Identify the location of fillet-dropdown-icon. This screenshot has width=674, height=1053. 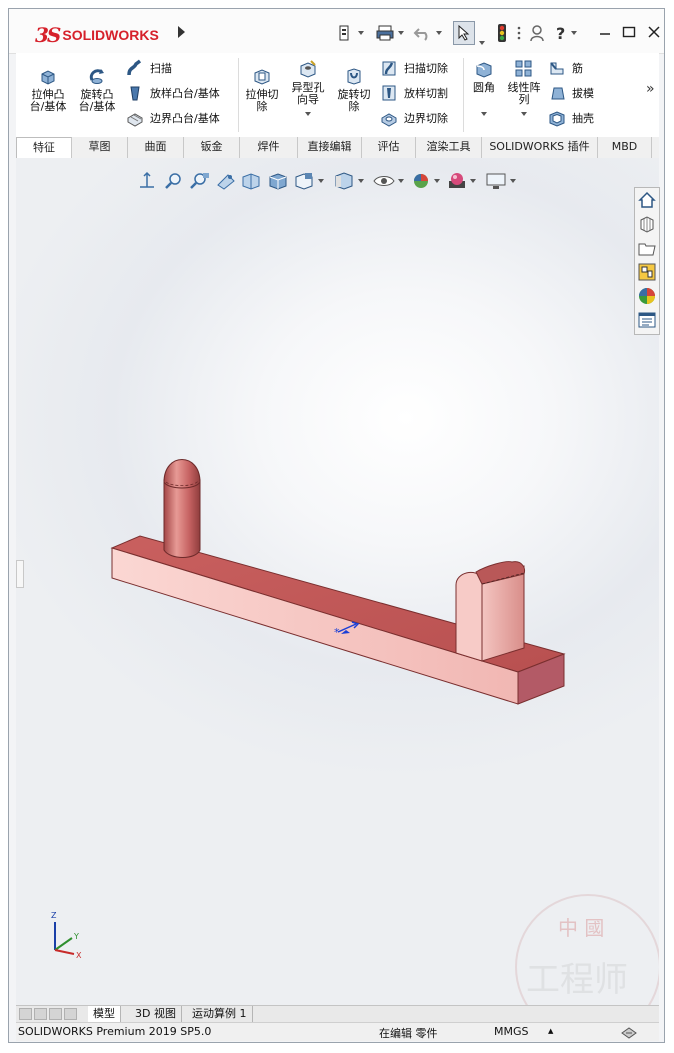
(484, 114).